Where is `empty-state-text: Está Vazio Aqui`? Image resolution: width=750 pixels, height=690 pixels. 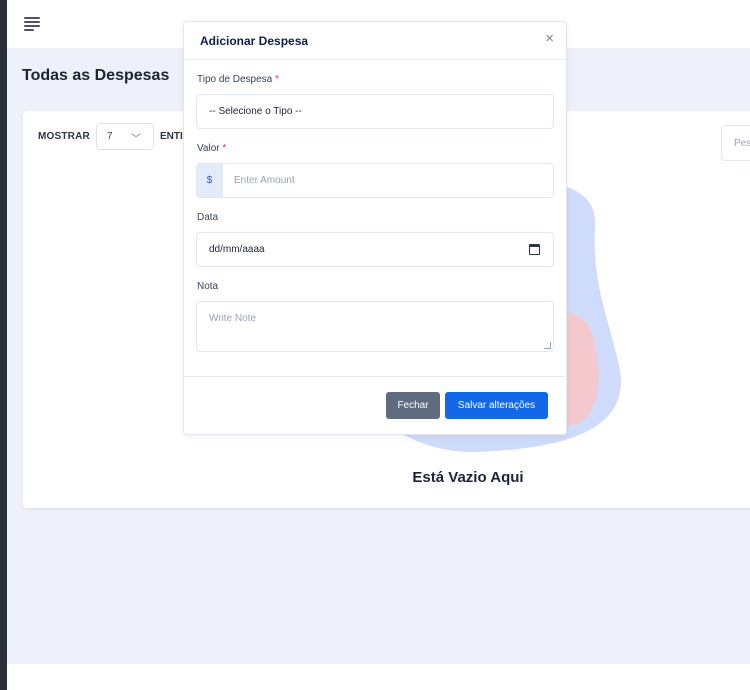
empty-state-text: Está Vazio Aqui is located at coordinates (468, 477).